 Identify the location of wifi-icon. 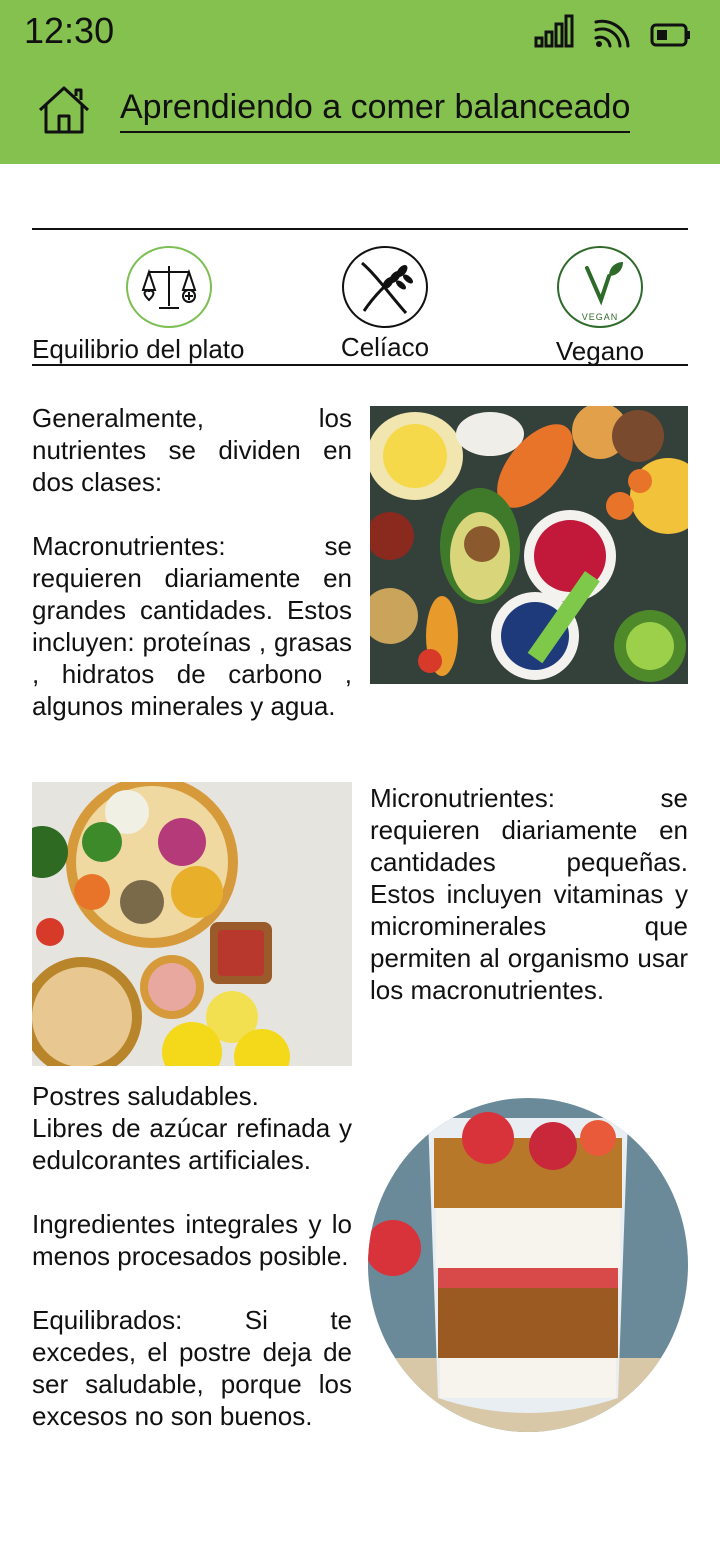
(612, 33).